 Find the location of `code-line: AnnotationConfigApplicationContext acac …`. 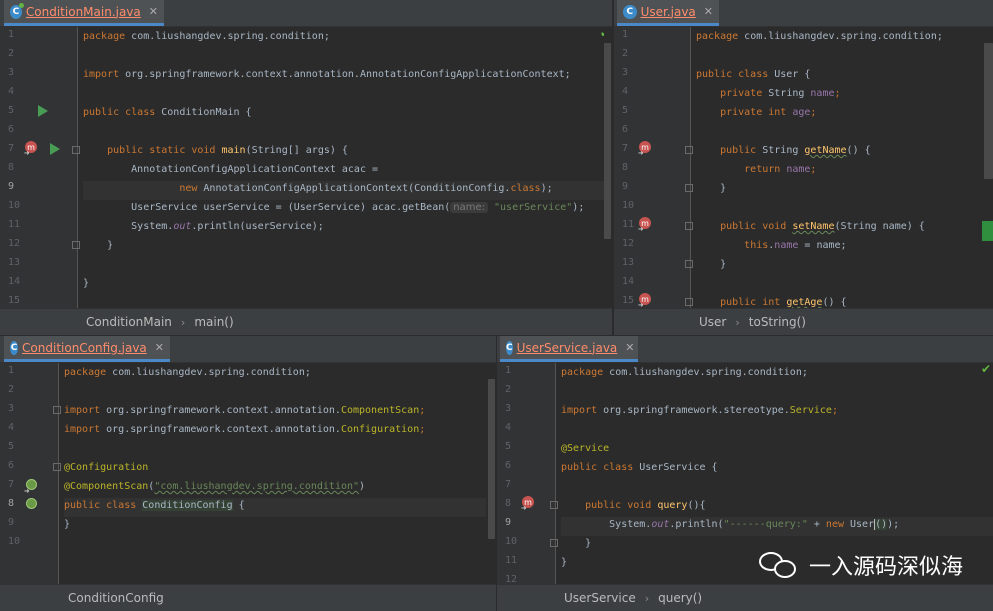

code-line: AnnotationConfigApplicationContext acac … is located at coordinates (231, 169).